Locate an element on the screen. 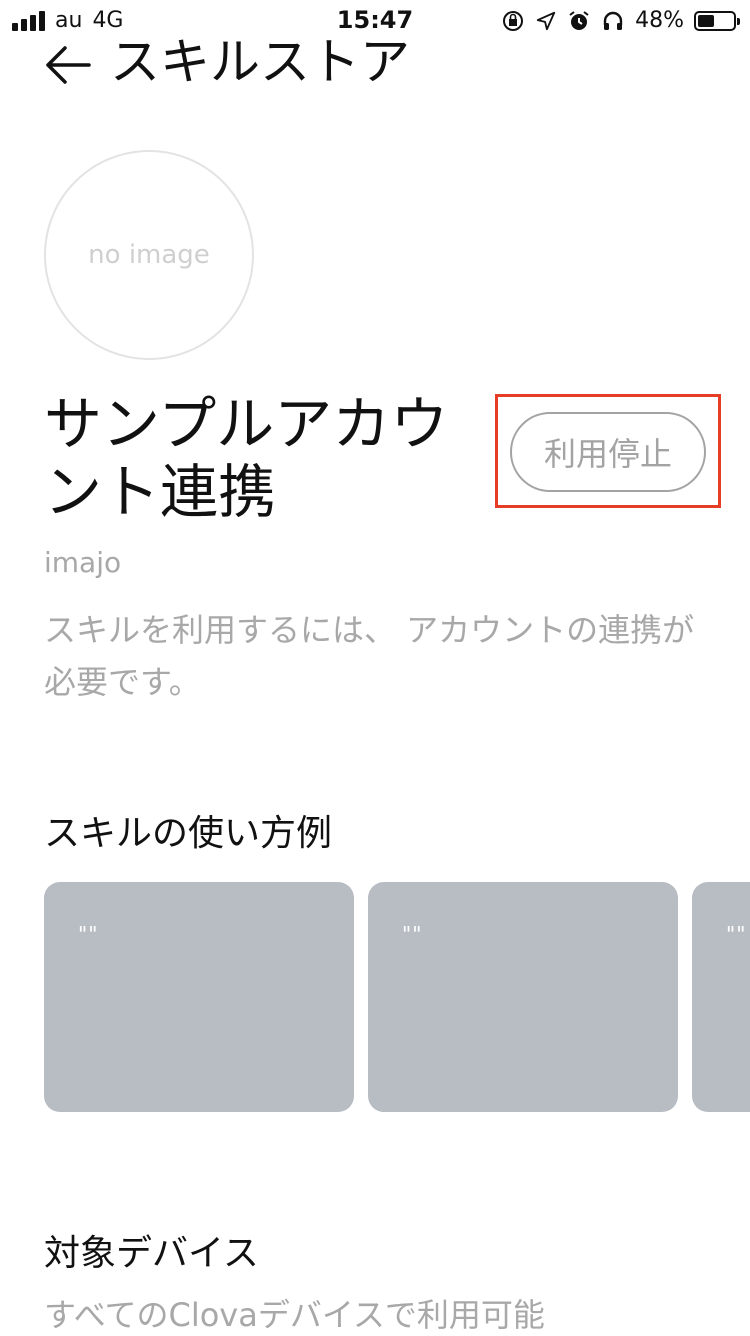  arrow-left-icon is located at coordinates (68, 65).